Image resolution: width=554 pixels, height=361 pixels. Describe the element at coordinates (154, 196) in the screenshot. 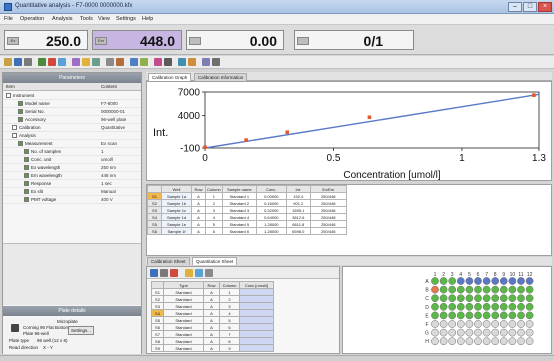

I see `sample-table-cell: S1` at that location.